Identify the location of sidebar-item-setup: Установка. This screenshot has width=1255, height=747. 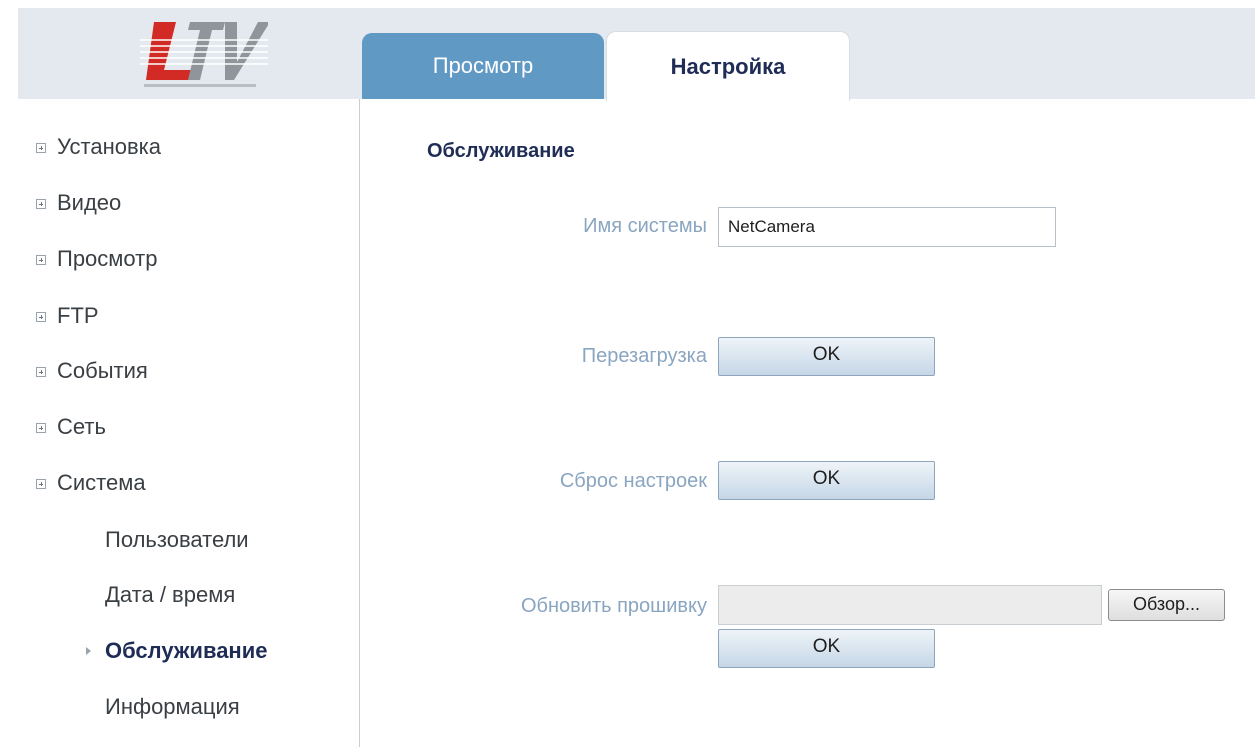
(98, 147).